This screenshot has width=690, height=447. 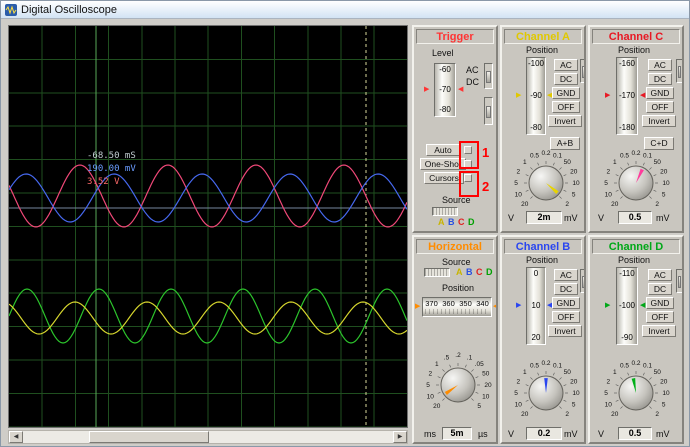 What do you see at coordinates (566, 65) in the screenshot?
I see `channel-a-ac-button: AC` at bounding box center [566, 65].